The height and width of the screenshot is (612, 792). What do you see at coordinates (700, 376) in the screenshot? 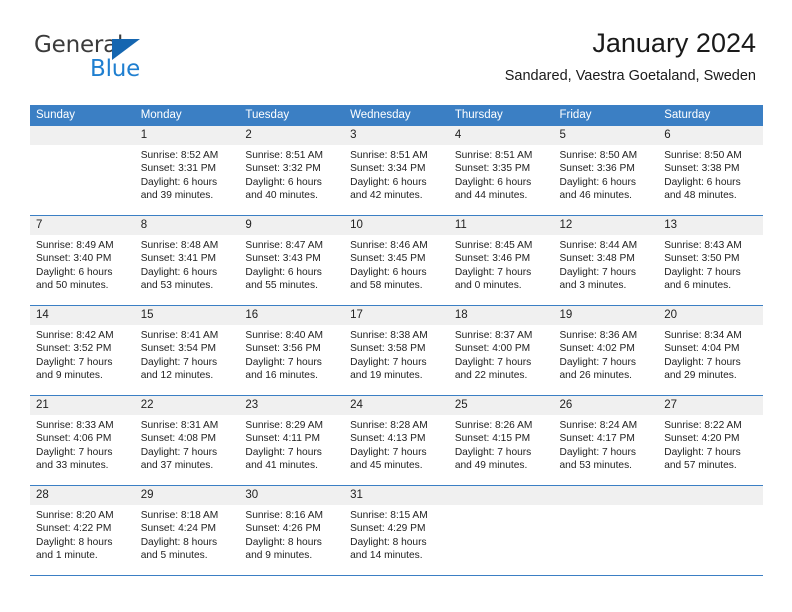
I see `day-detail-line: and 29 minutes.` at bounding box center [700, 376].